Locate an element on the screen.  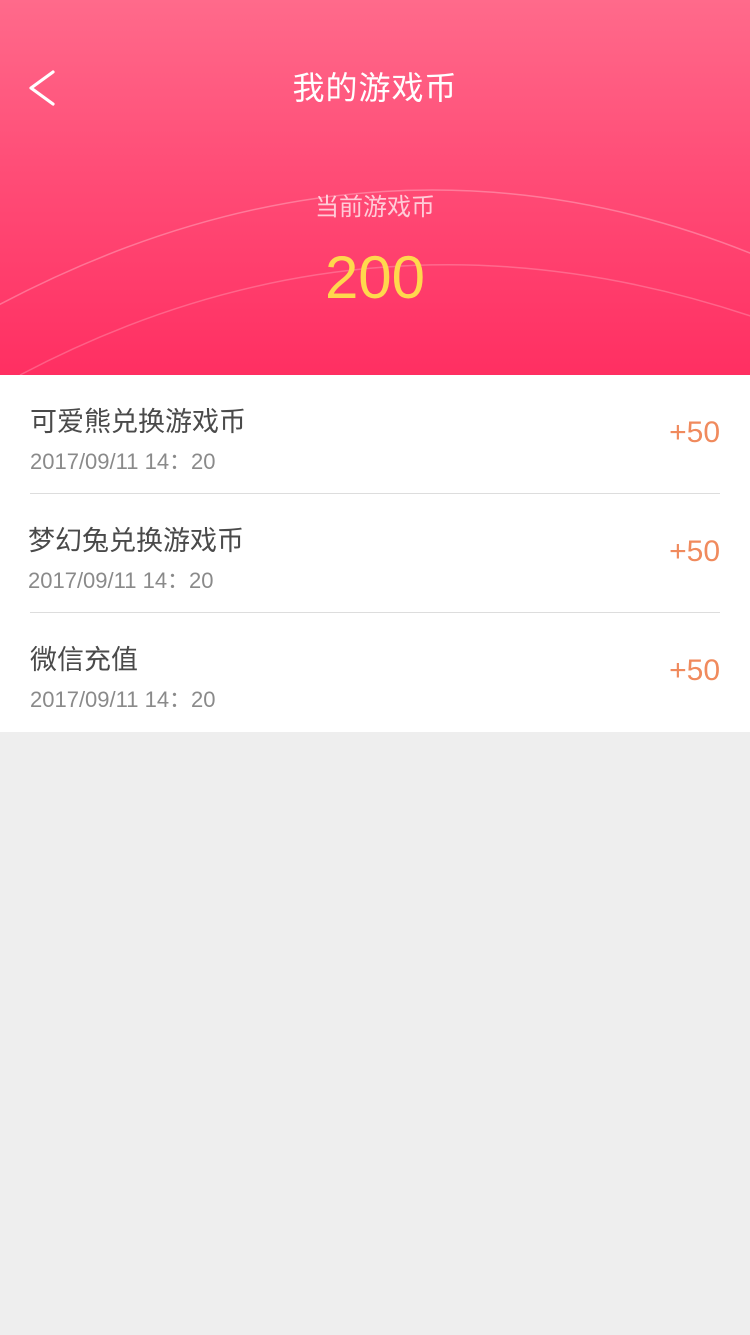
decorative-arcs is located at coordinates (375, 282).